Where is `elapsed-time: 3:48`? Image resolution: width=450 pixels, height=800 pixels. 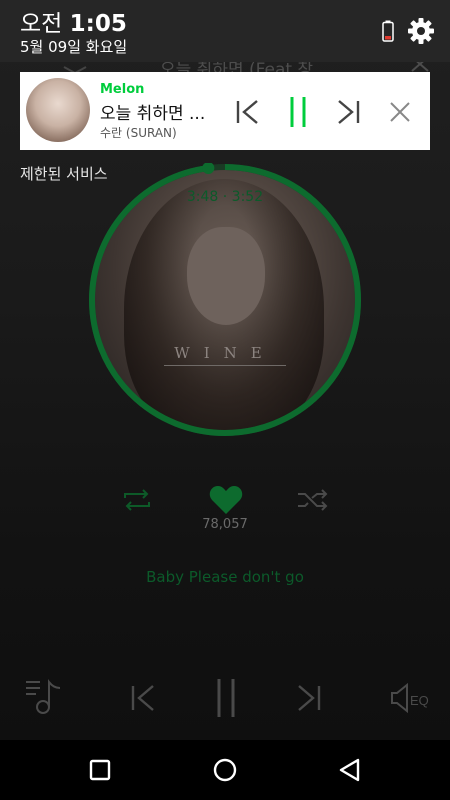 elapsed-time: 3:48 is located at coordinates (202, 197).